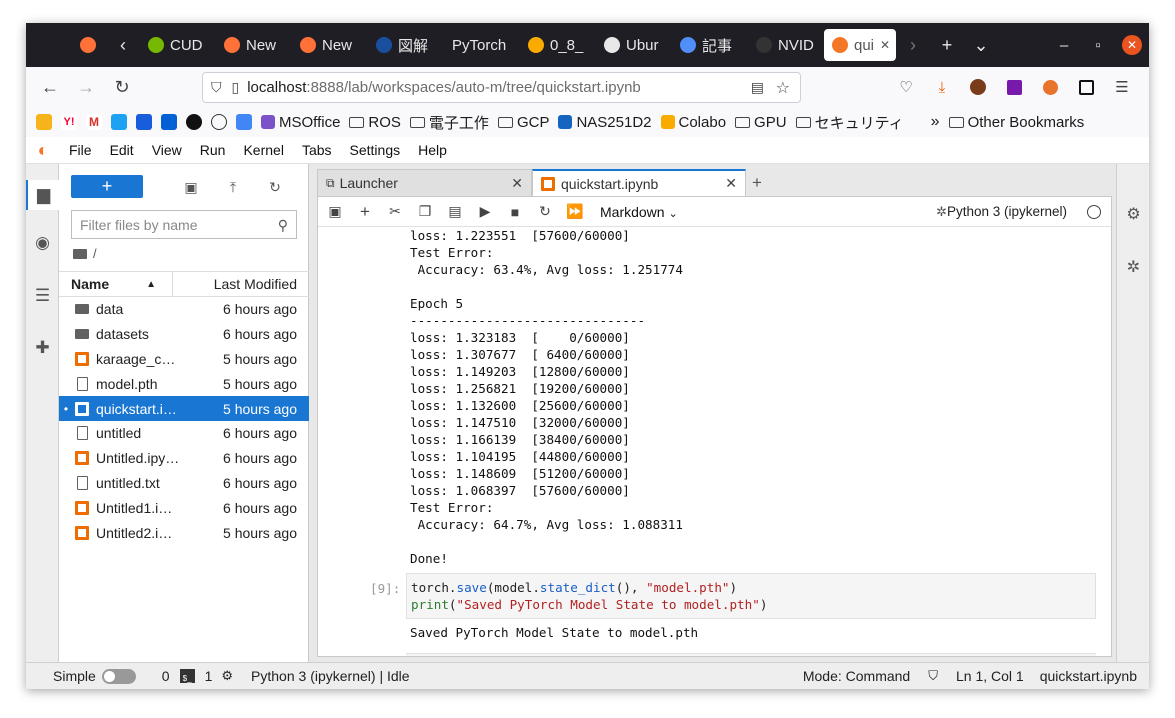 This screenshot has height=718, width=1175. Describe the element at coordinates (167, 150) in the screenshot. I see `menu-view: View` at that location.